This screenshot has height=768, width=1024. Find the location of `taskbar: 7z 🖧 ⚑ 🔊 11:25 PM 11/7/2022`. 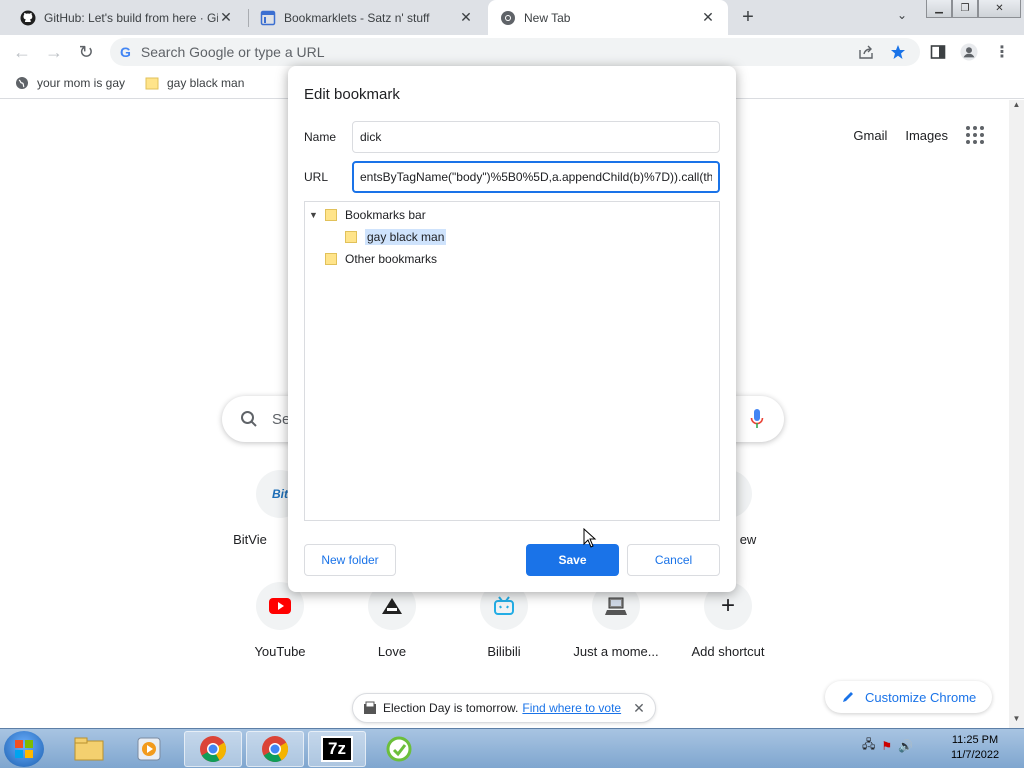

taskbar: 7z 🖧 ⚑ 🔊 11:25 PM 11/7/2022 is located at coordinates (512, 748).